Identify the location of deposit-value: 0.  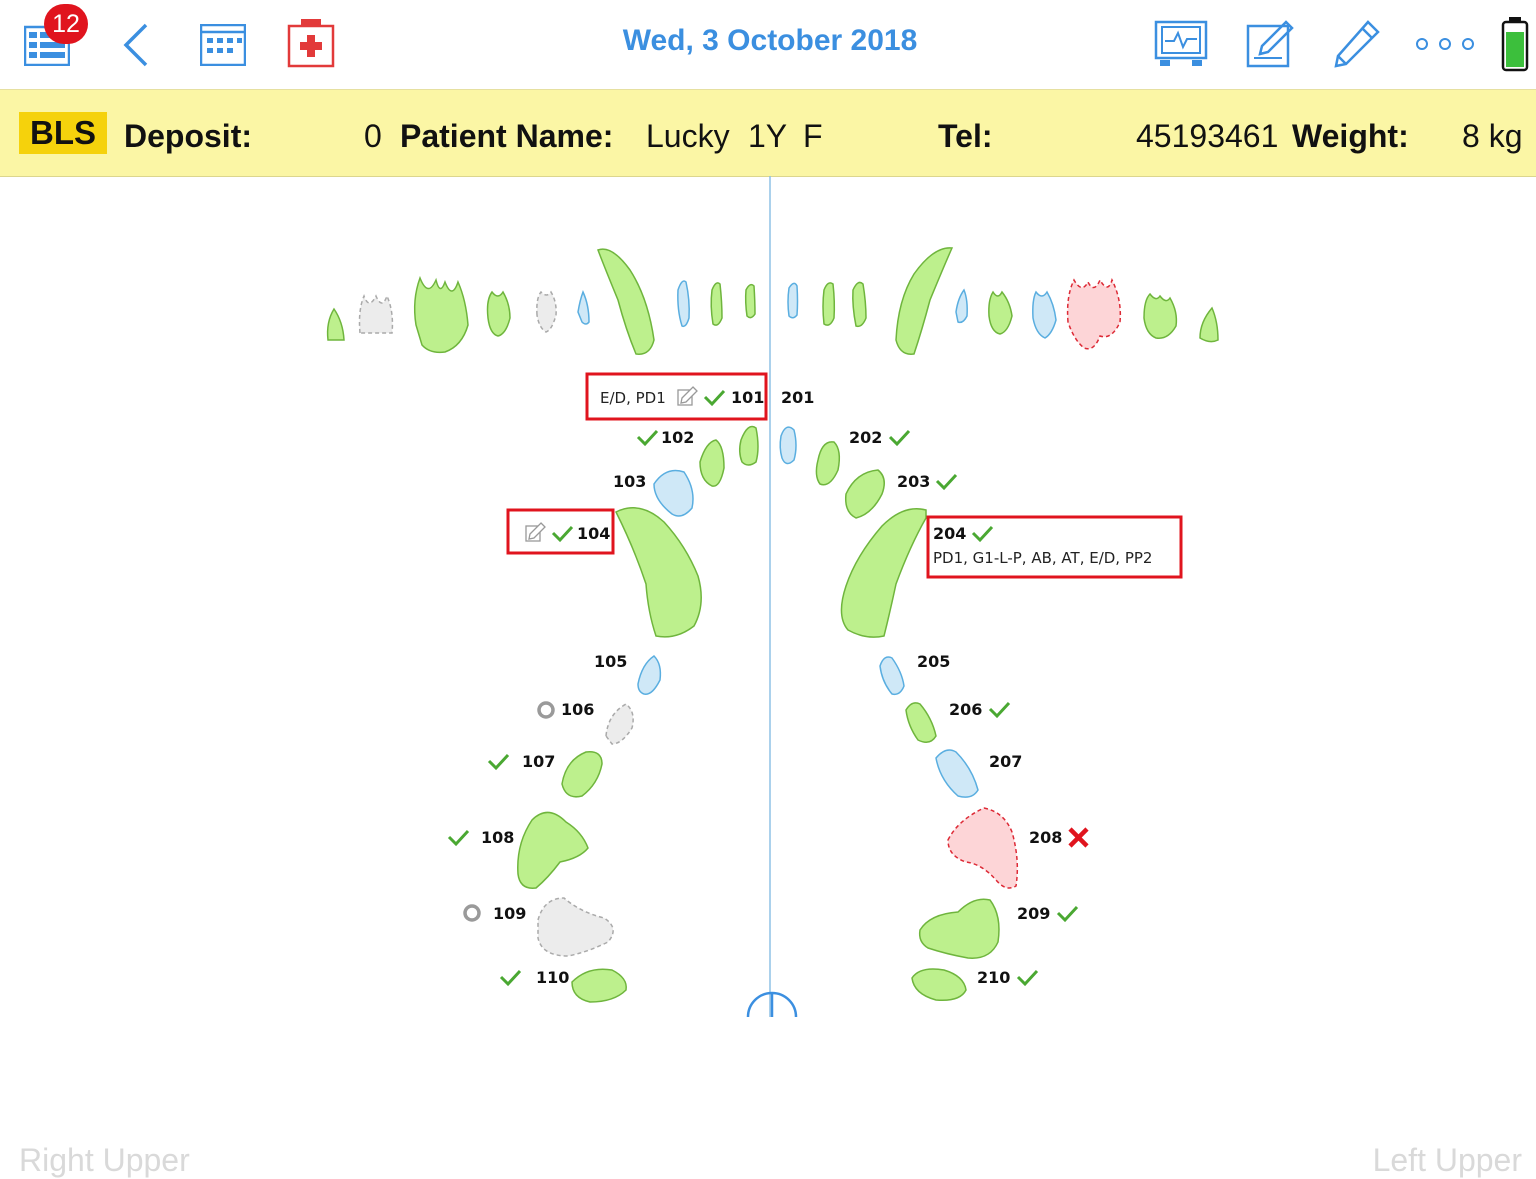
(373, 136).